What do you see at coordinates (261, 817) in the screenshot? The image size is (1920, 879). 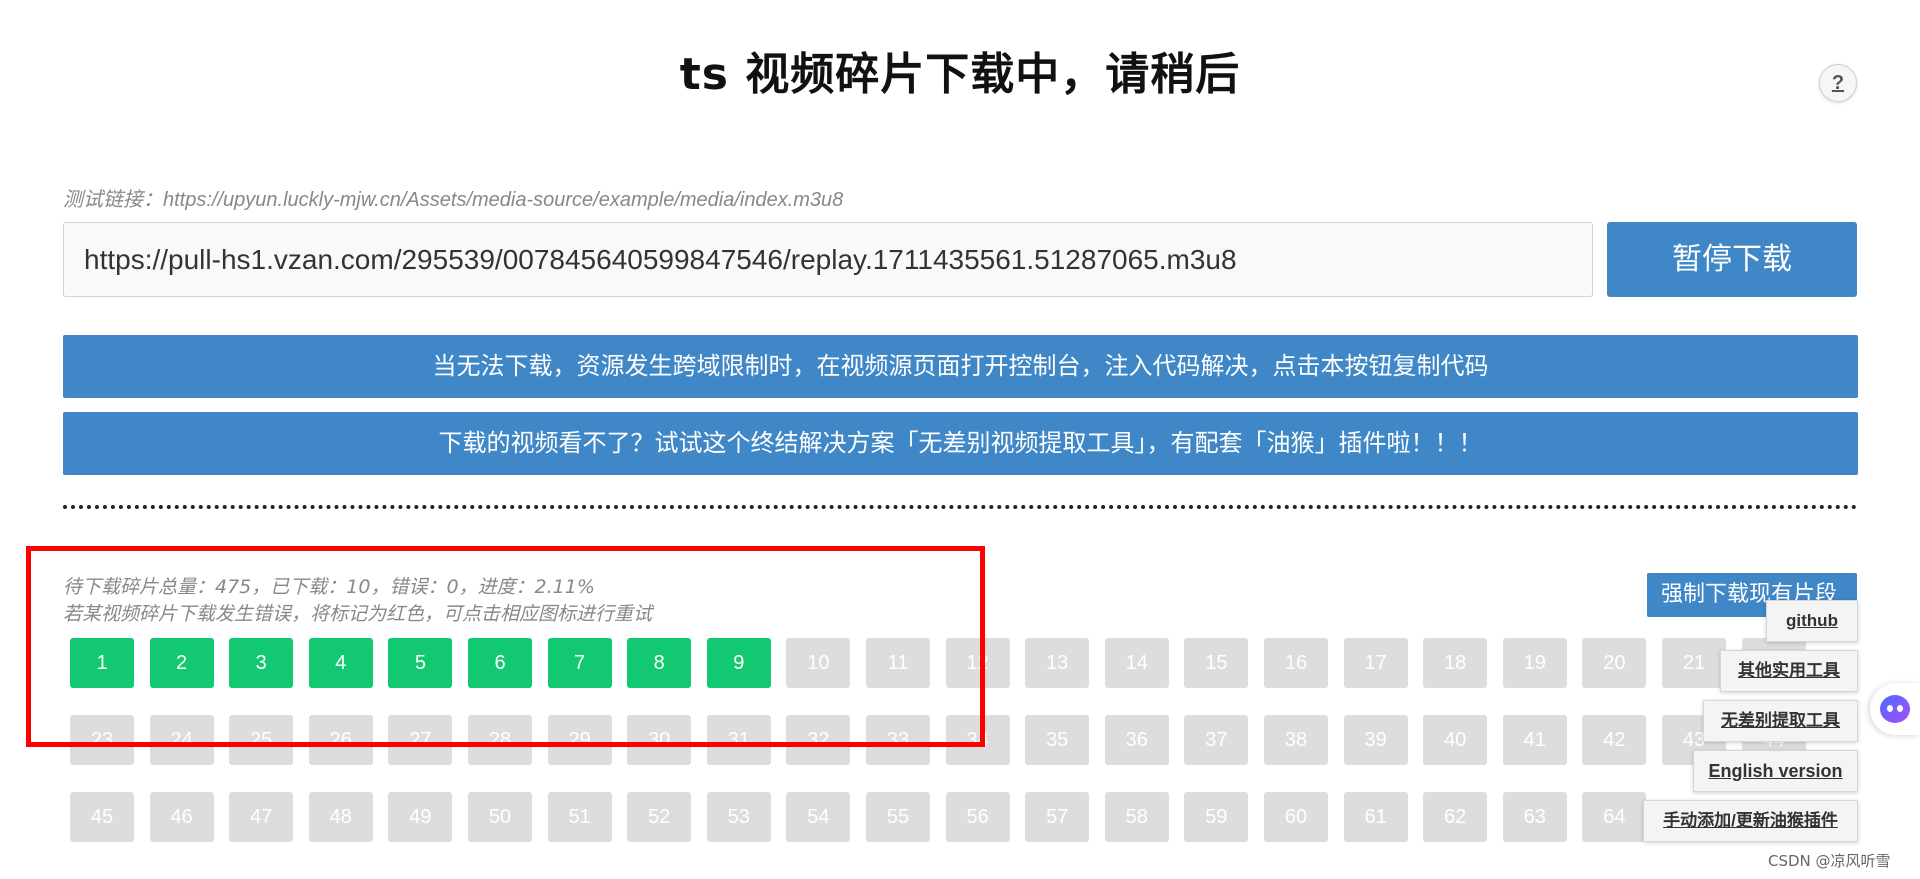 I see `segment-tile: 47` at bounding box center [261, 817].